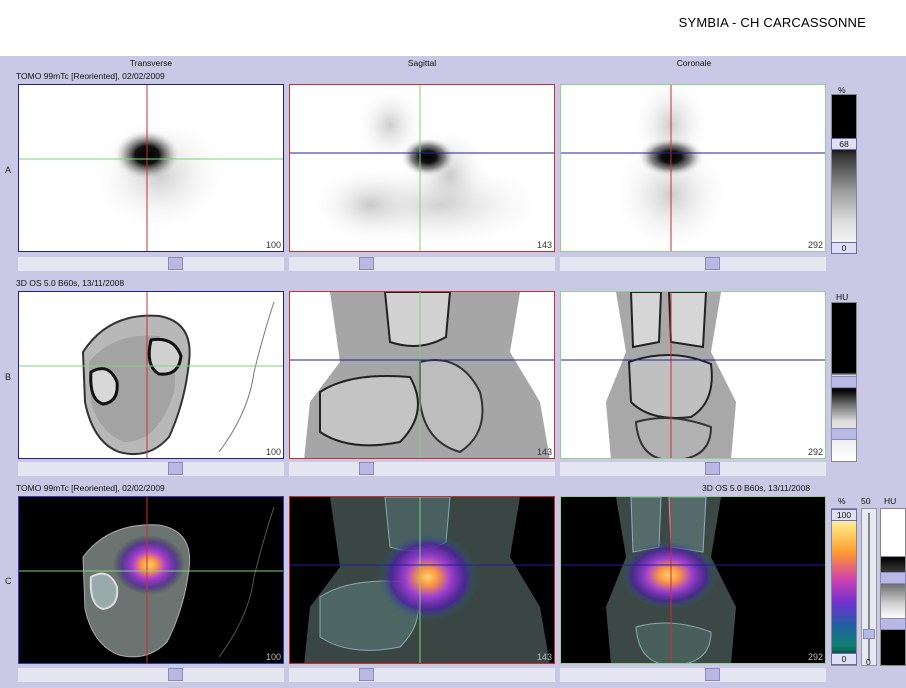  Describe the element at coordinates (8, 581) in the screenshot. I see `row-c-label: C` at that location.